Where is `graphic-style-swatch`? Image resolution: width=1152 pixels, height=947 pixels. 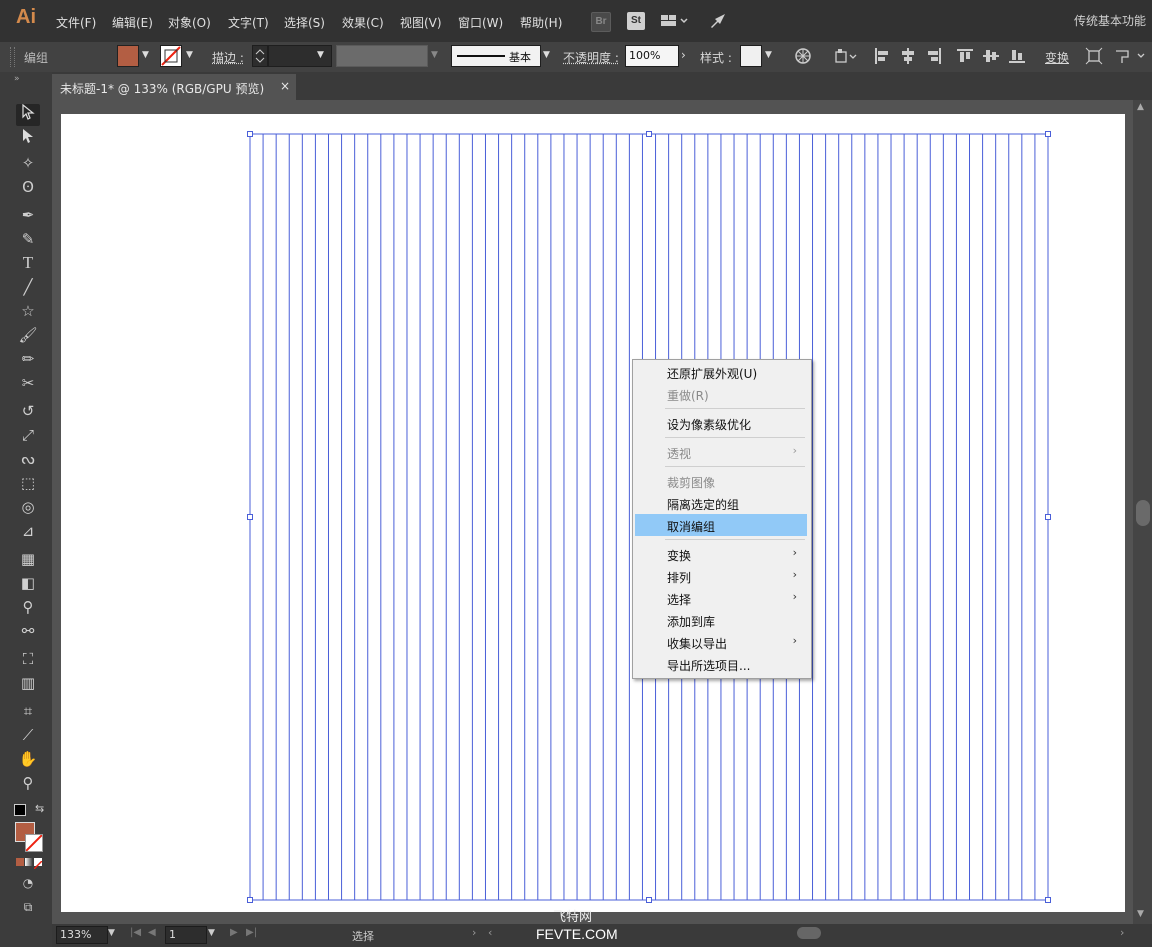
graphic-style-swatch is located at coordinates (751, 56).